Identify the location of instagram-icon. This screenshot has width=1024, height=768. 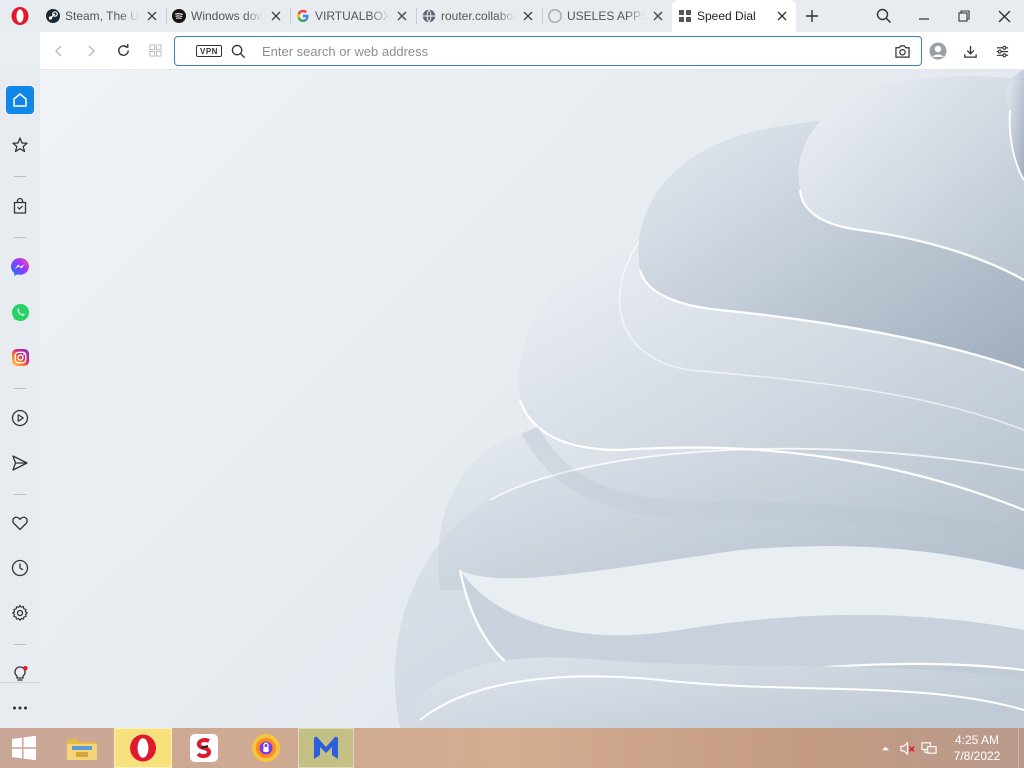
(20, 357).